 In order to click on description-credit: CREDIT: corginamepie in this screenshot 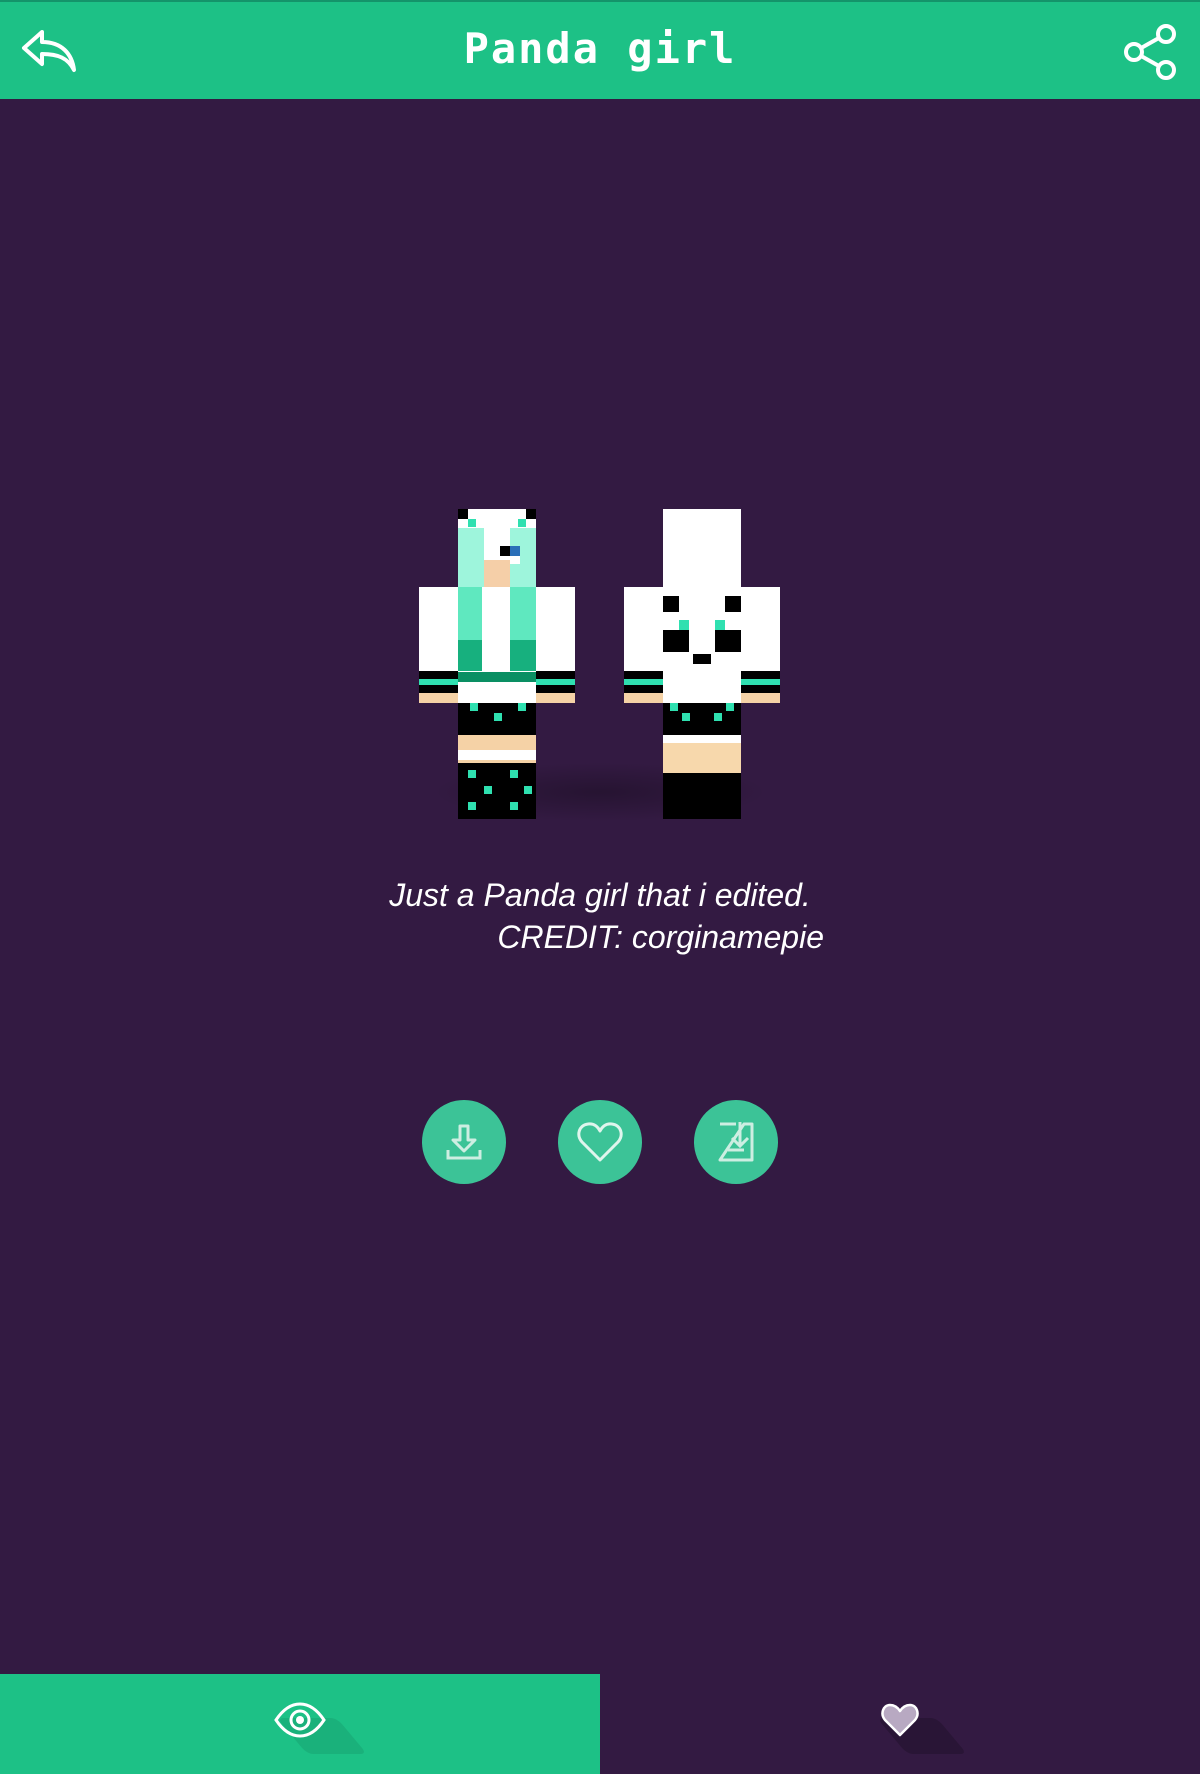, I will do `click(660, 937)`.